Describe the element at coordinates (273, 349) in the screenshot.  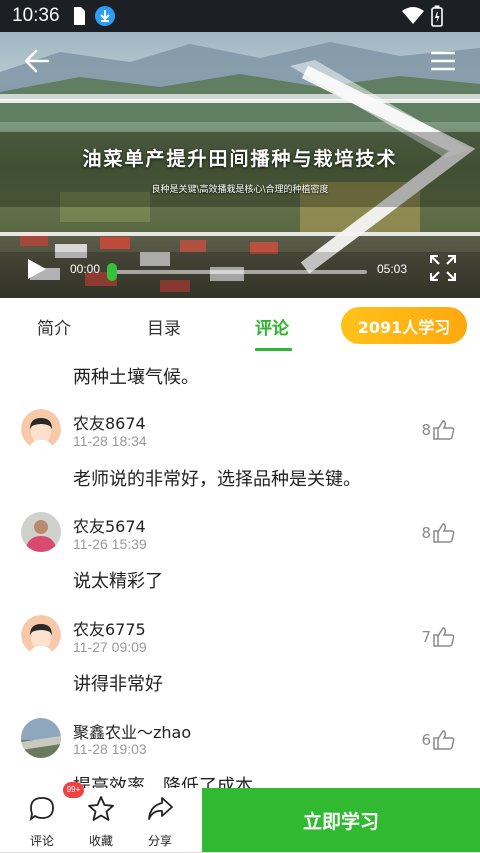
I see `active-tab-indicator` at that location.